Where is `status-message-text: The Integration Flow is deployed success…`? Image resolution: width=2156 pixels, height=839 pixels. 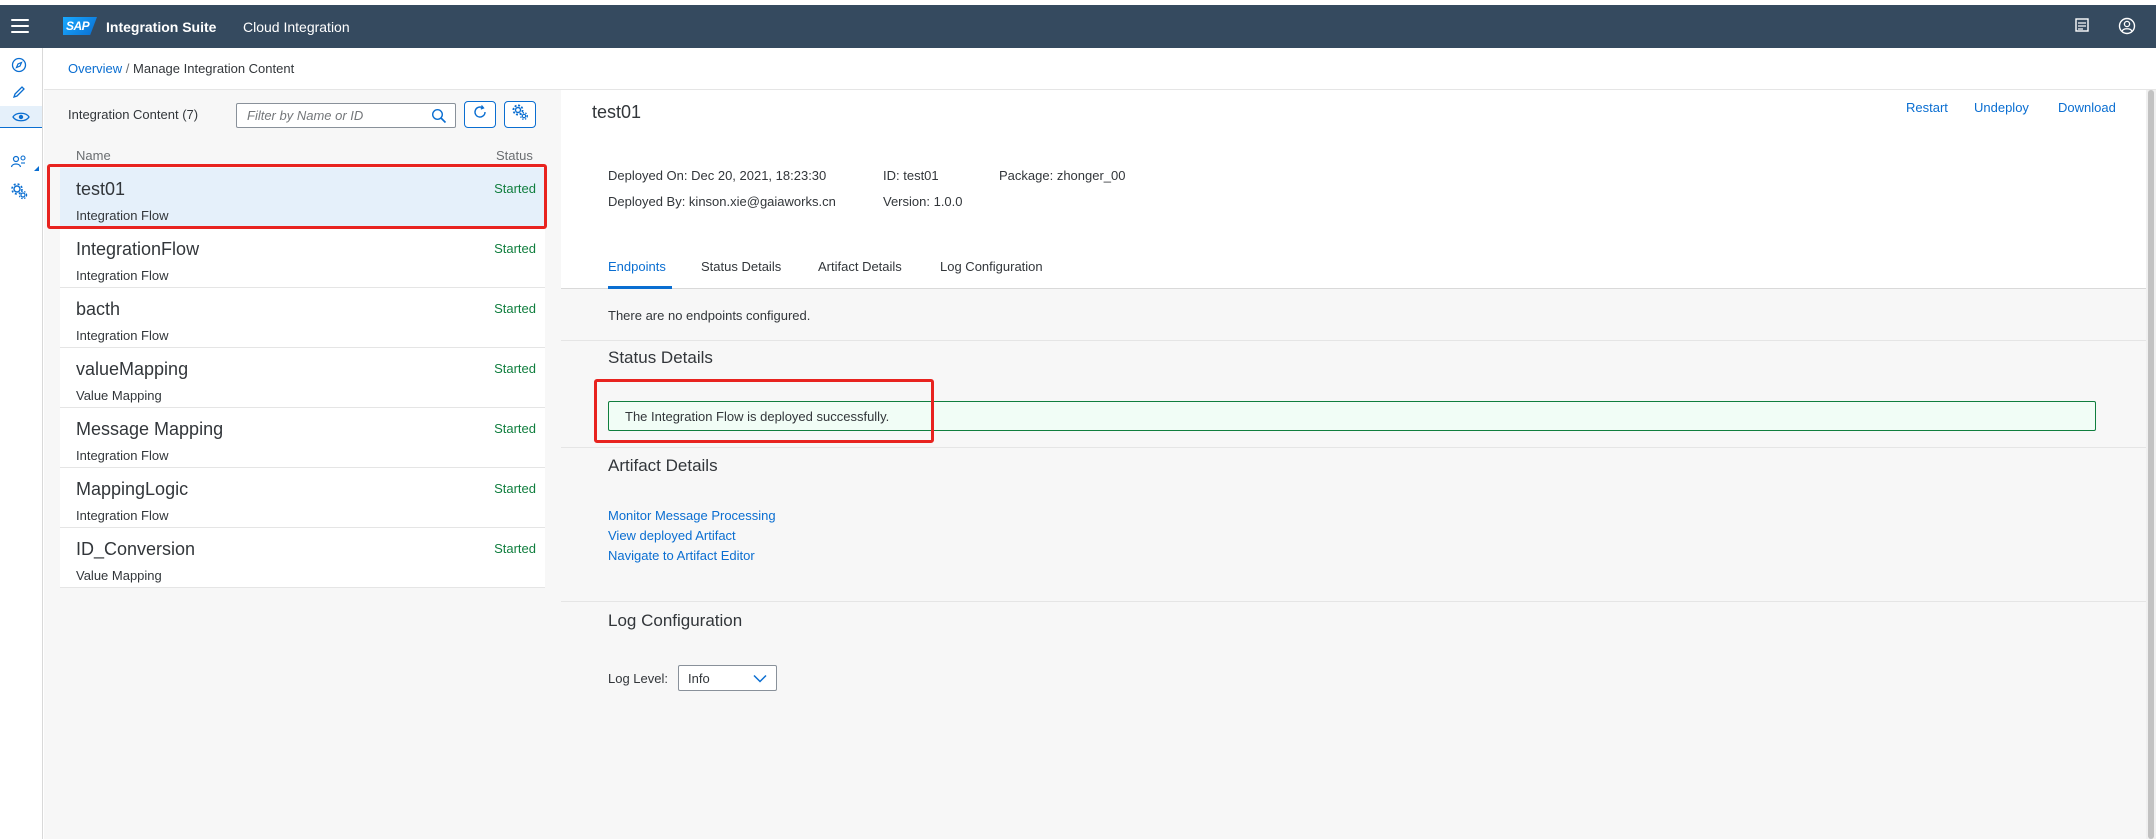 status-message-text: The Integration Flow is deployed success… is located at coordinates (757, 416).